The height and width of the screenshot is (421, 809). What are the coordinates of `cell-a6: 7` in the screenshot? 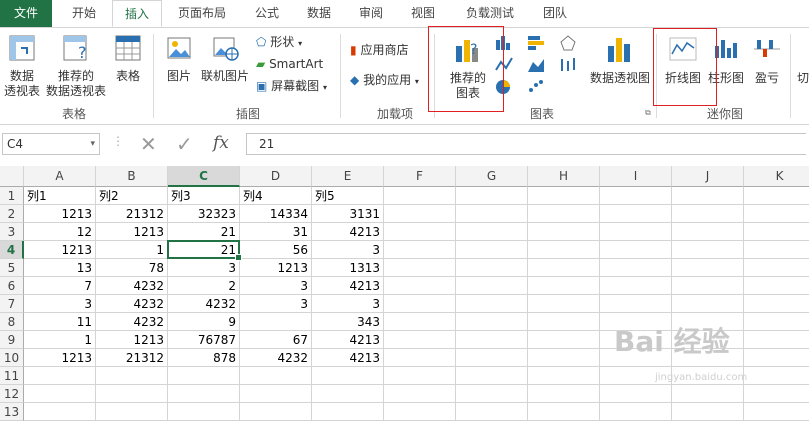 It's located at (60, 286).